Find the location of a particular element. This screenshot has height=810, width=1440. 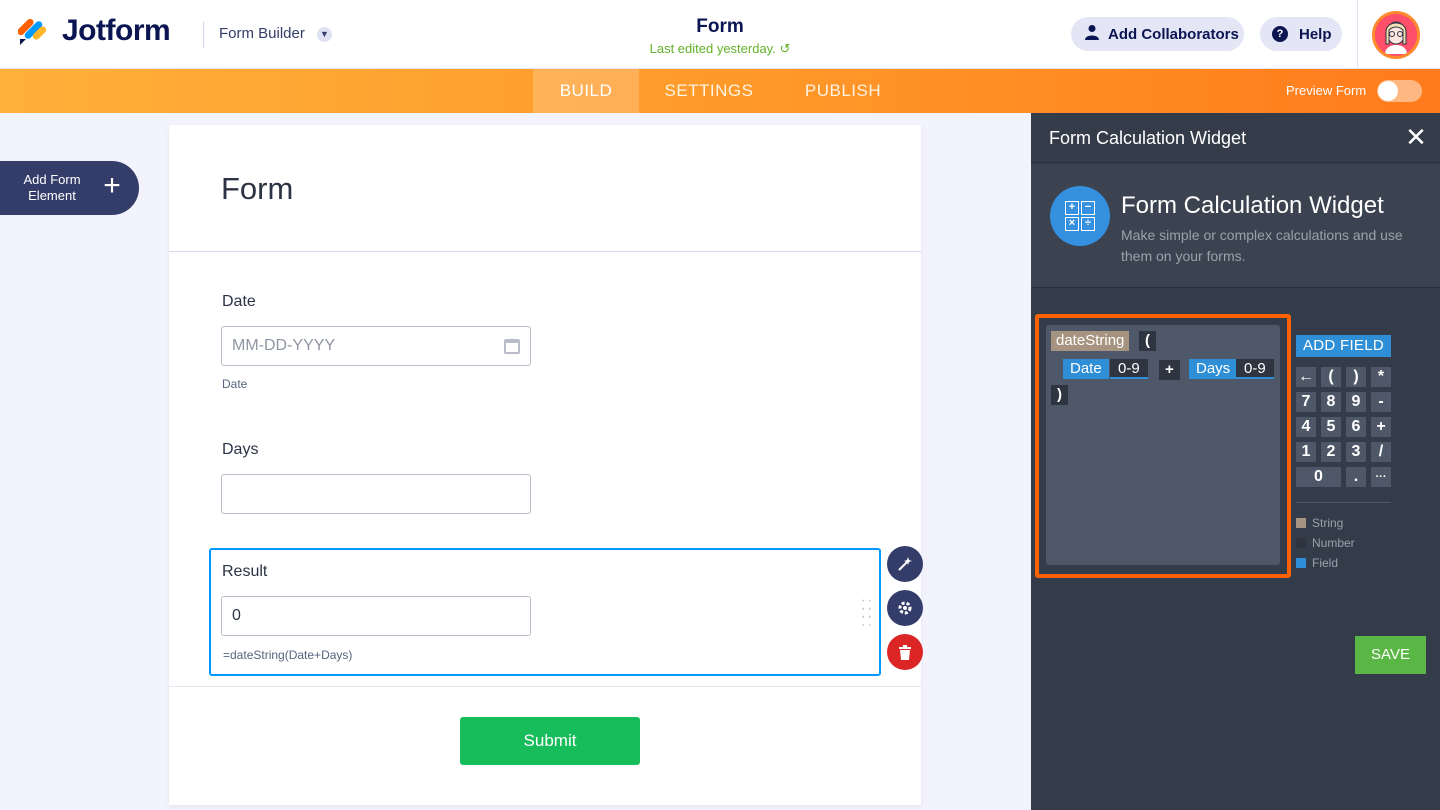

key-5: 5 is located at coordinates (1331, 427).